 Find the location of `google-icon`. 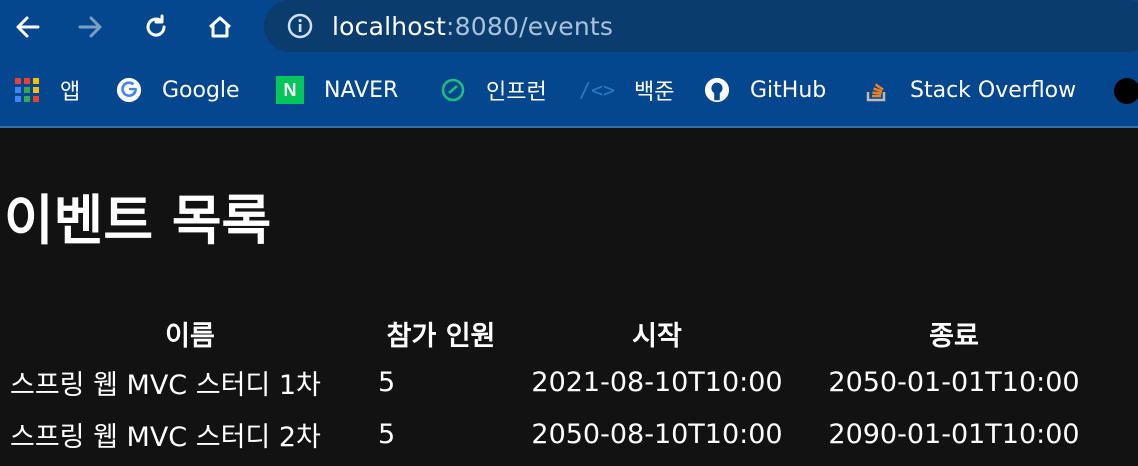

google-icon is located at coordinates (129, 90).